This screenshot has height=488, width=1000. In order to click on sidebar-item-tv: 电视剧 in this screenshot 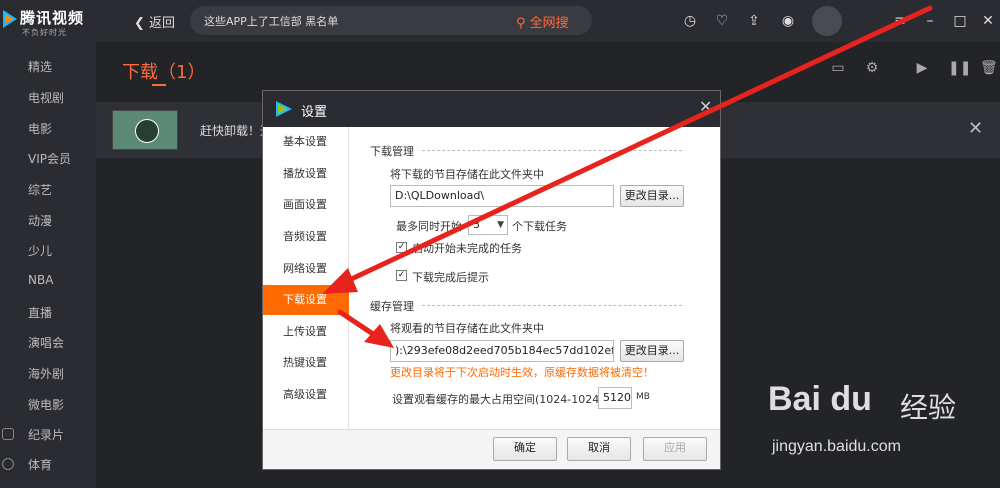, I will do `click(46, 97)`.